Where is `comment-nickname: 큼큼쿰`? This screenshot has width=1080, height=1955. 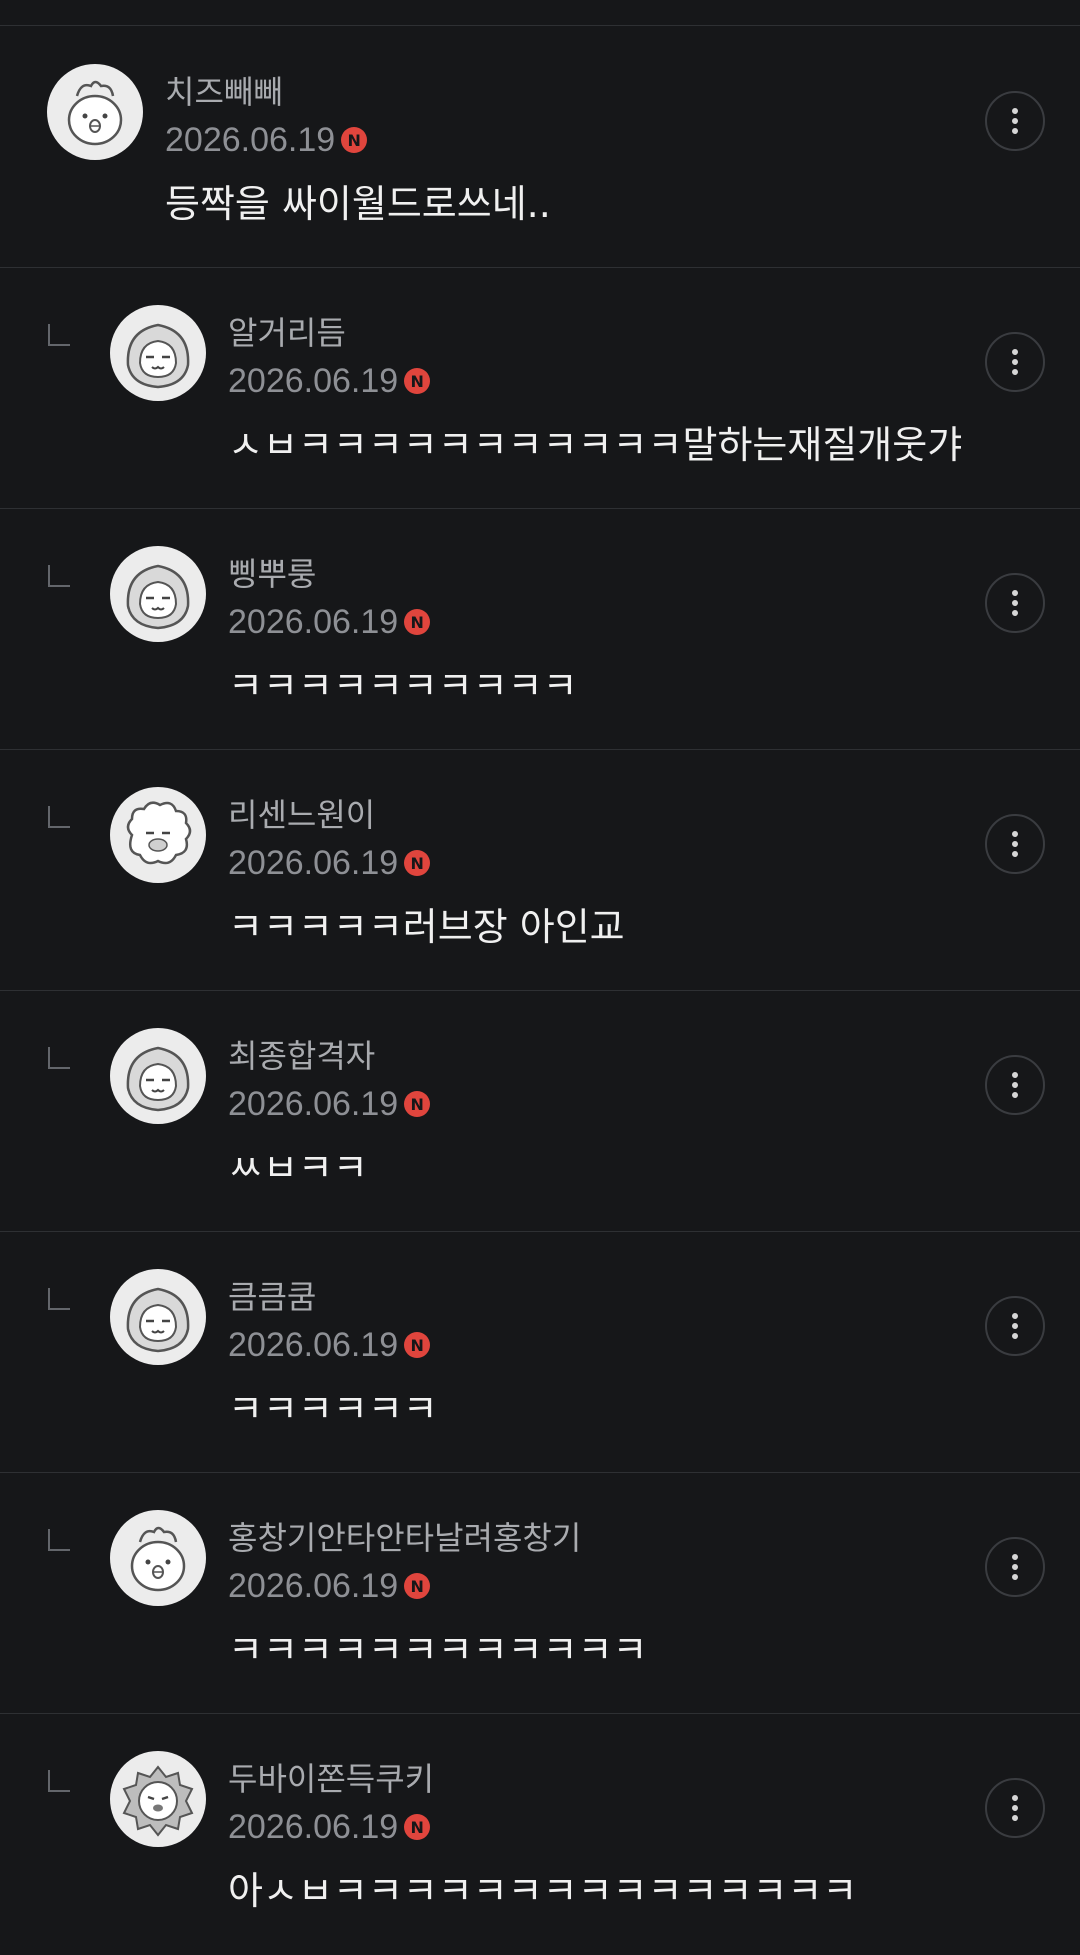 comment-nickname: 큼큼쿰 is located at coordinates (272, 1297).